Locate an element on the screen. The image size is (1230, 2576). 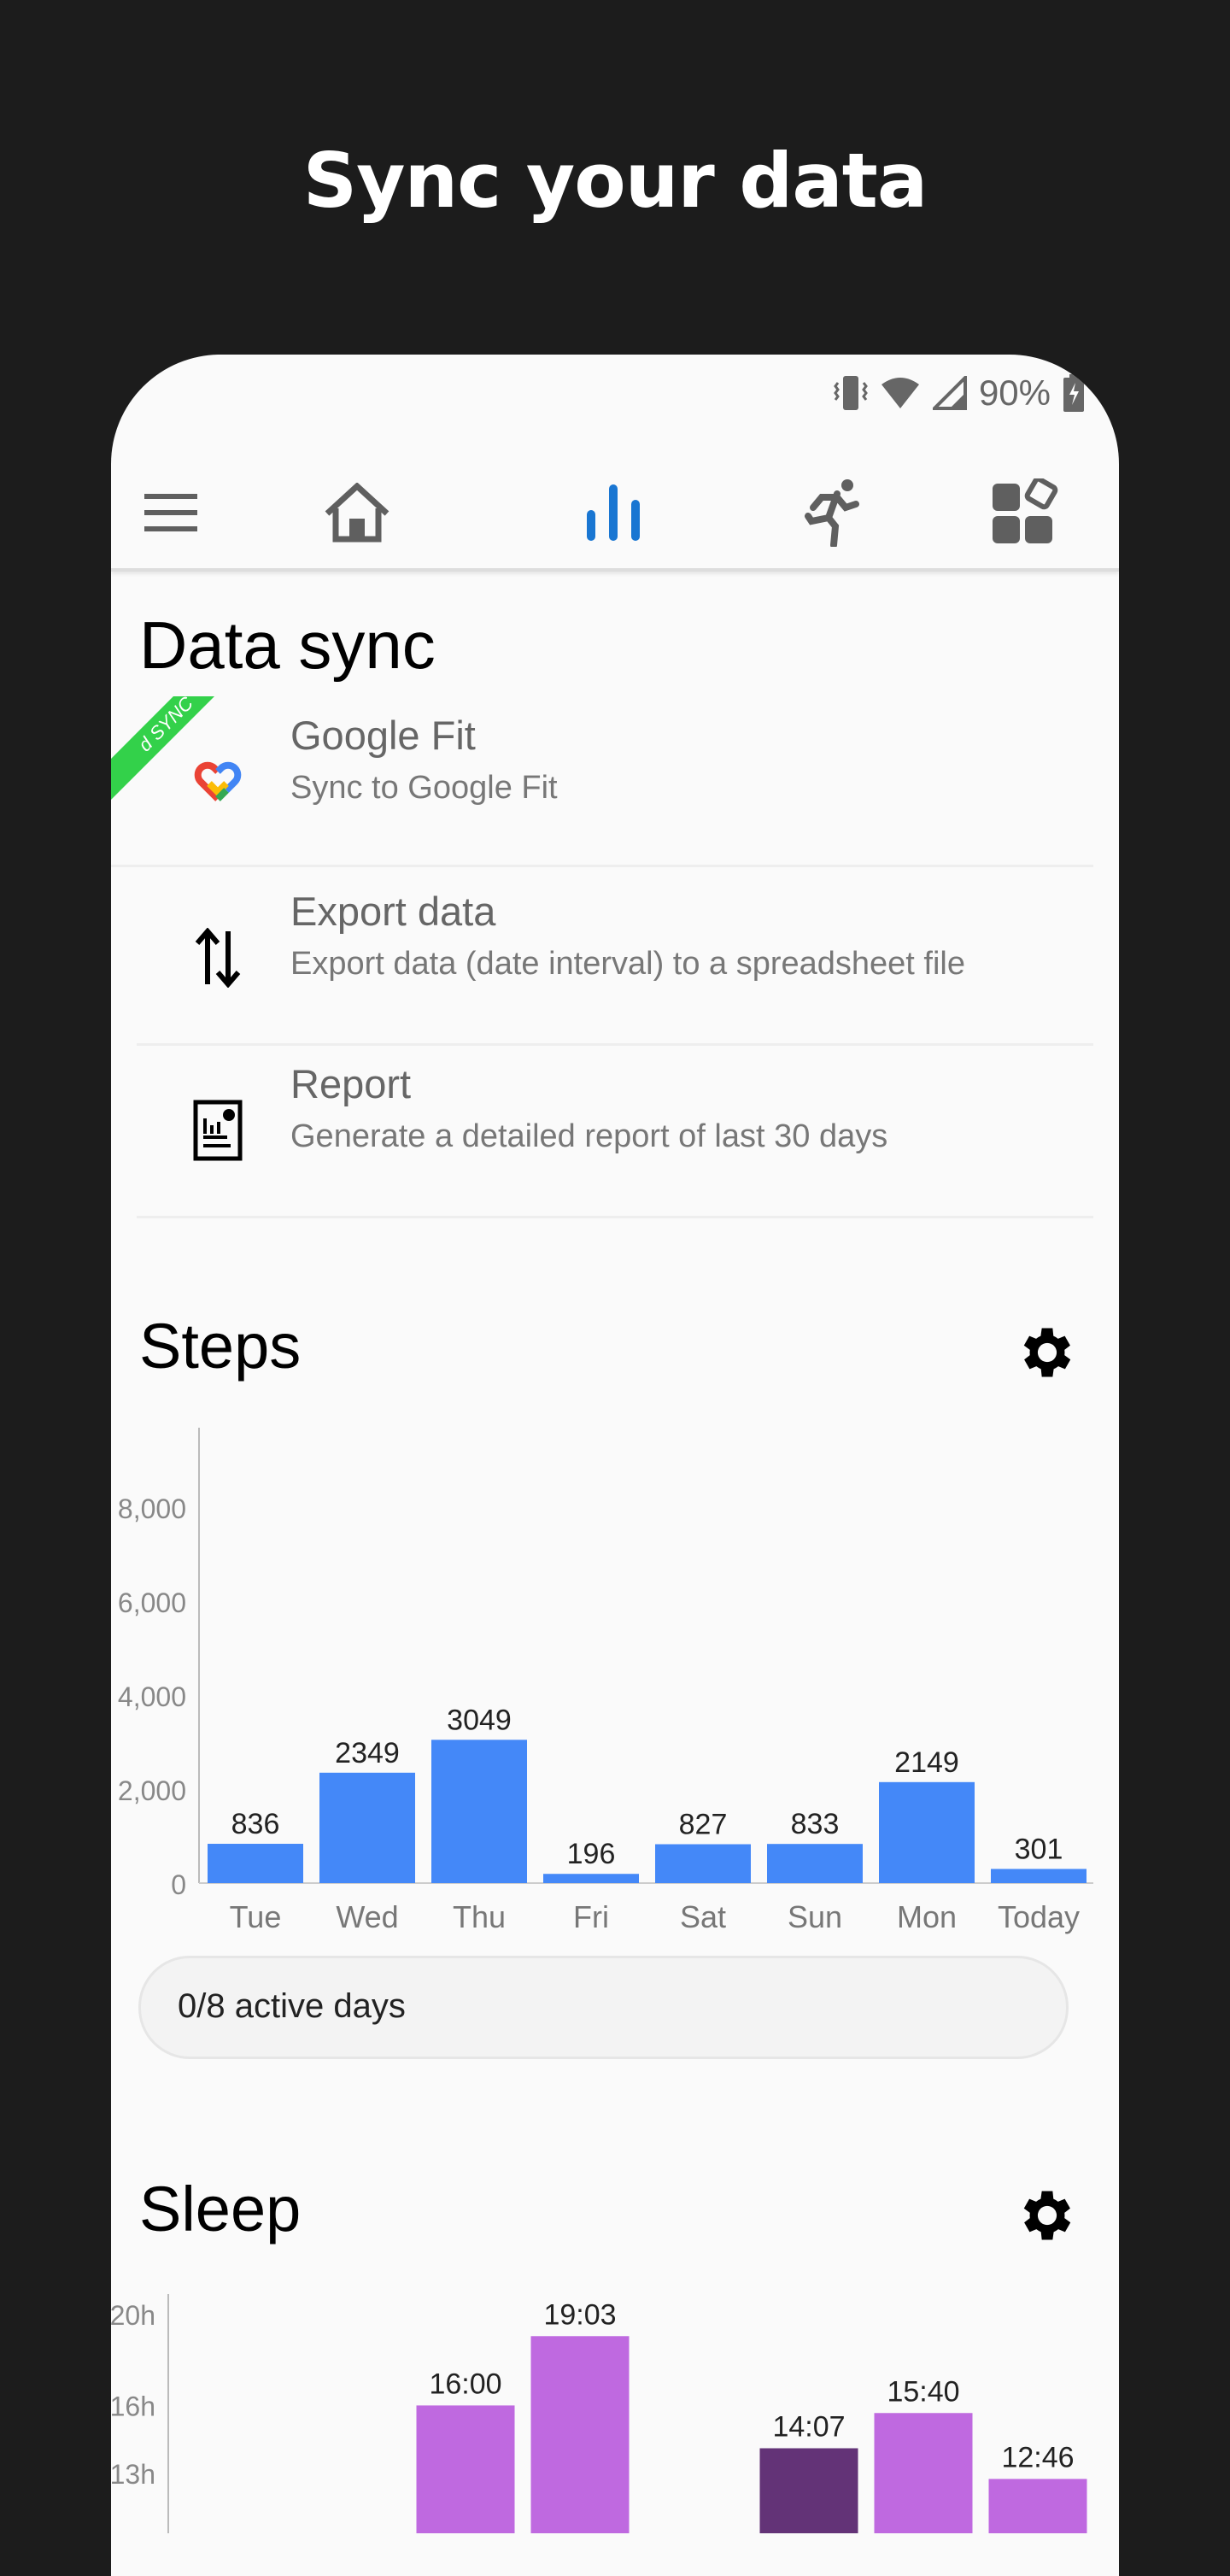
x-tick-label: Sat is located at coordinates (703, 1916).